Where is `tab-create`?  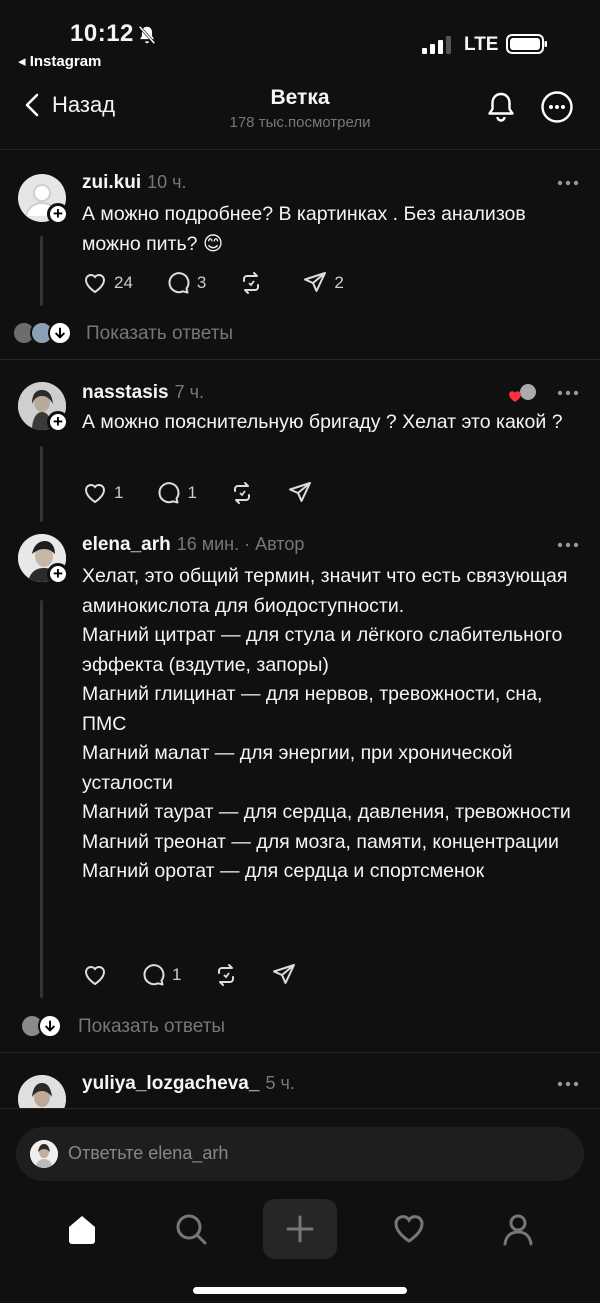 tab-create is located at coordinates (300, 1229).